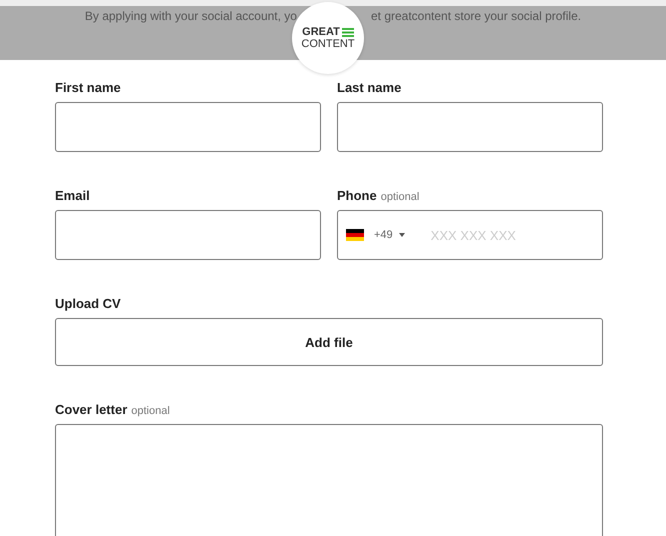 The width and height of the screenshot is (666, 536). I want to click on field-label: Upload CV, so click(88, 303).